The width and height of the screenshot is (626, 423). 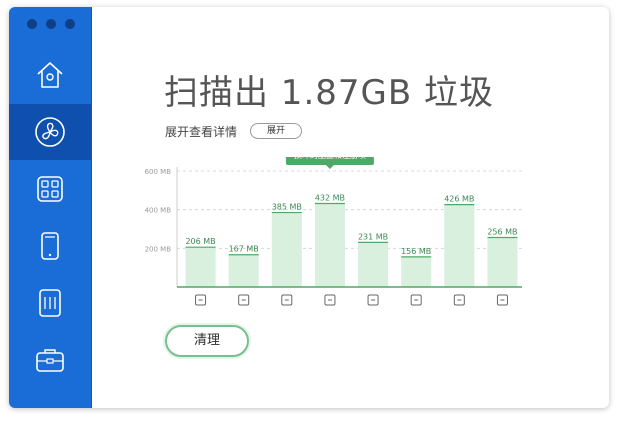 What do you see at coordinates (201, 132) in the screenshot?
I see `details-label: 展开查看详情` at bounding box center [201, 132].